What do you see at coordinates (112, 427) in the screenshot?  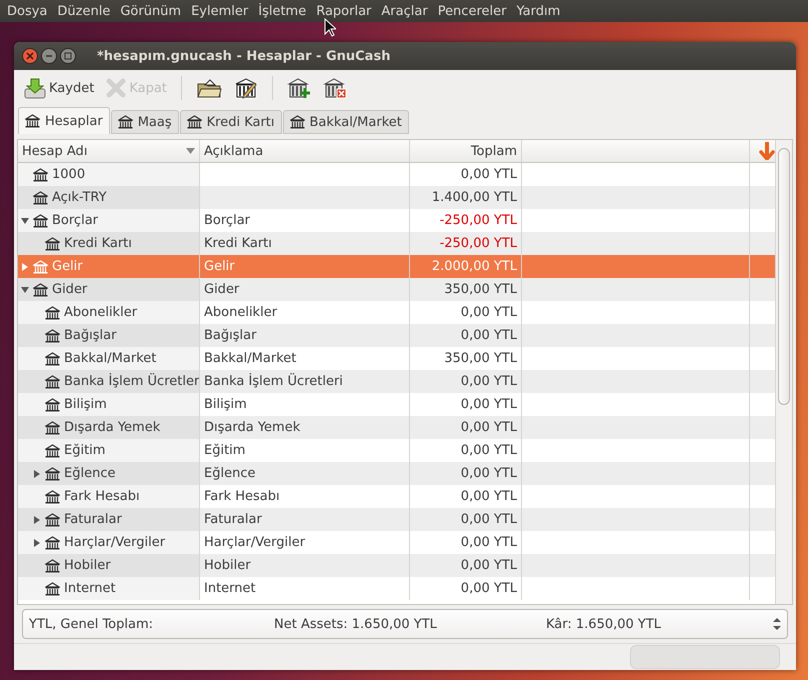 I see `account-name: Dışarda Yemek` at bounding box center [112, 427].